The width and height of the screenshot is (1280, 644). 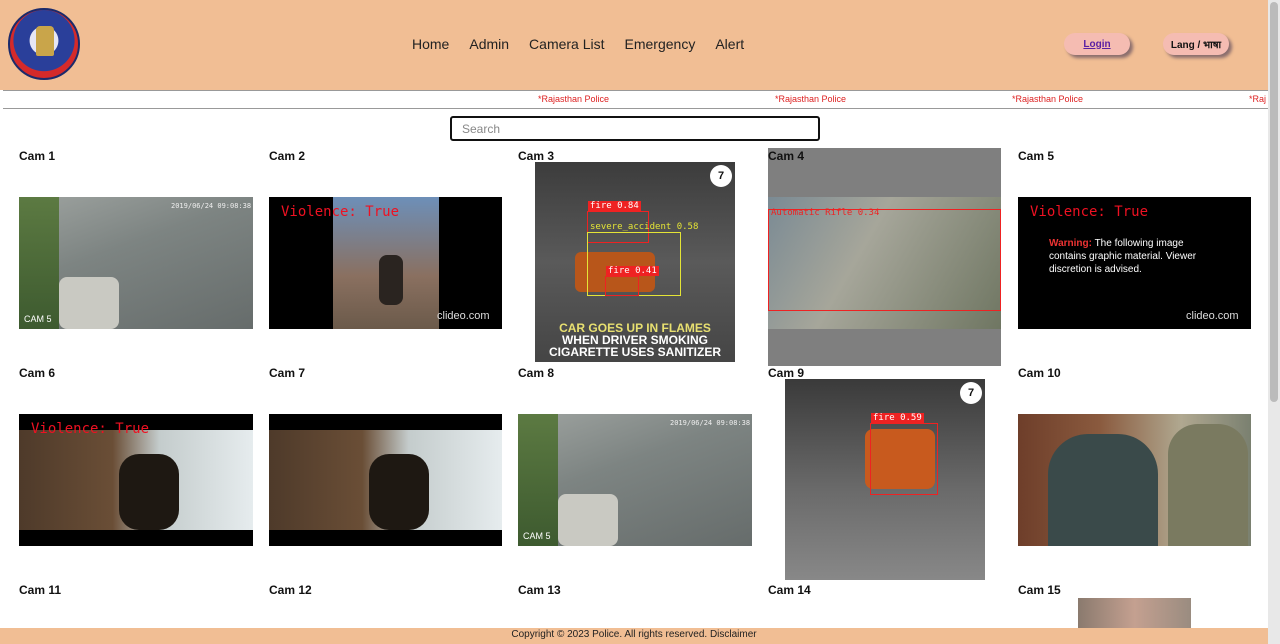 What do you see at coordinates (1196, 44) in the screenshot?
I see `language-button: Lang / भाषा` at bounding box center [1196, 44].